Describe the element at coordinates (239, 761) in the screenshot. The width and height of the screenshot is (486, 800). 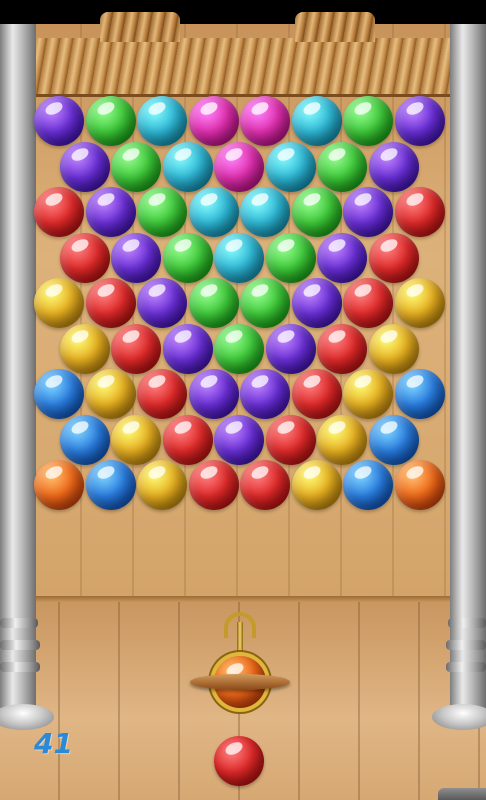
I see `next-bubble` at that location.